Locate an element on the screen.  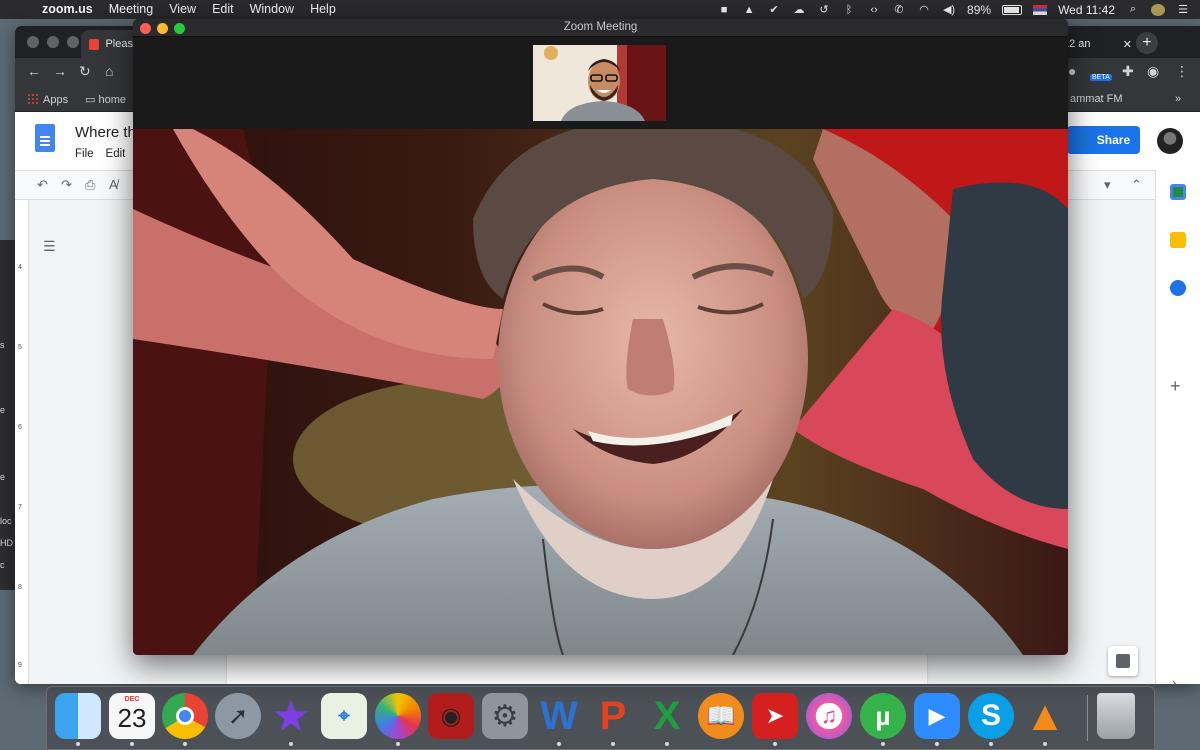
time-machine-icon: ↺ is located at coordinates (824, 10).